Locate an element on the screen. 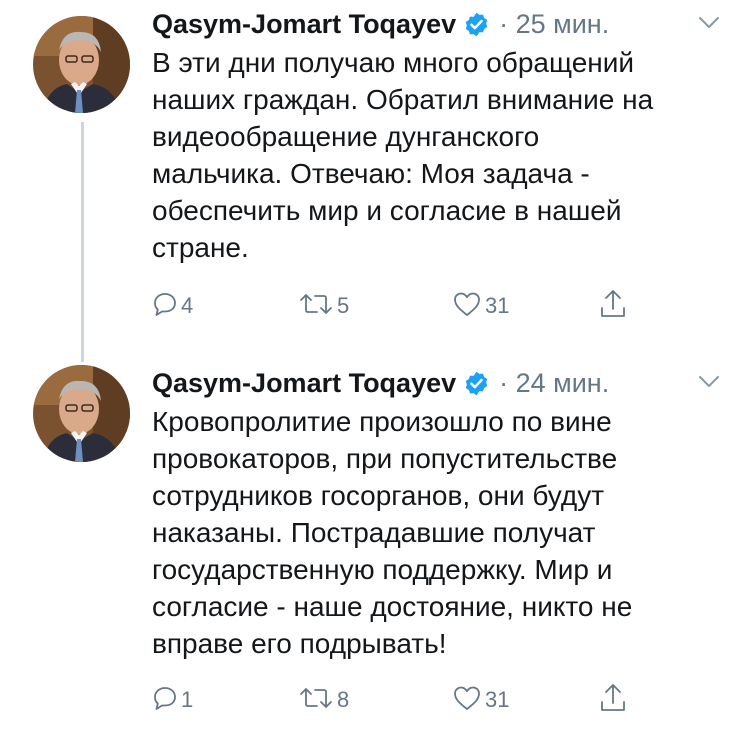 The width and height of the screenshot is (750, 751). tweet-timestamp: · 24 мин. is located at coordinates (554, 383).